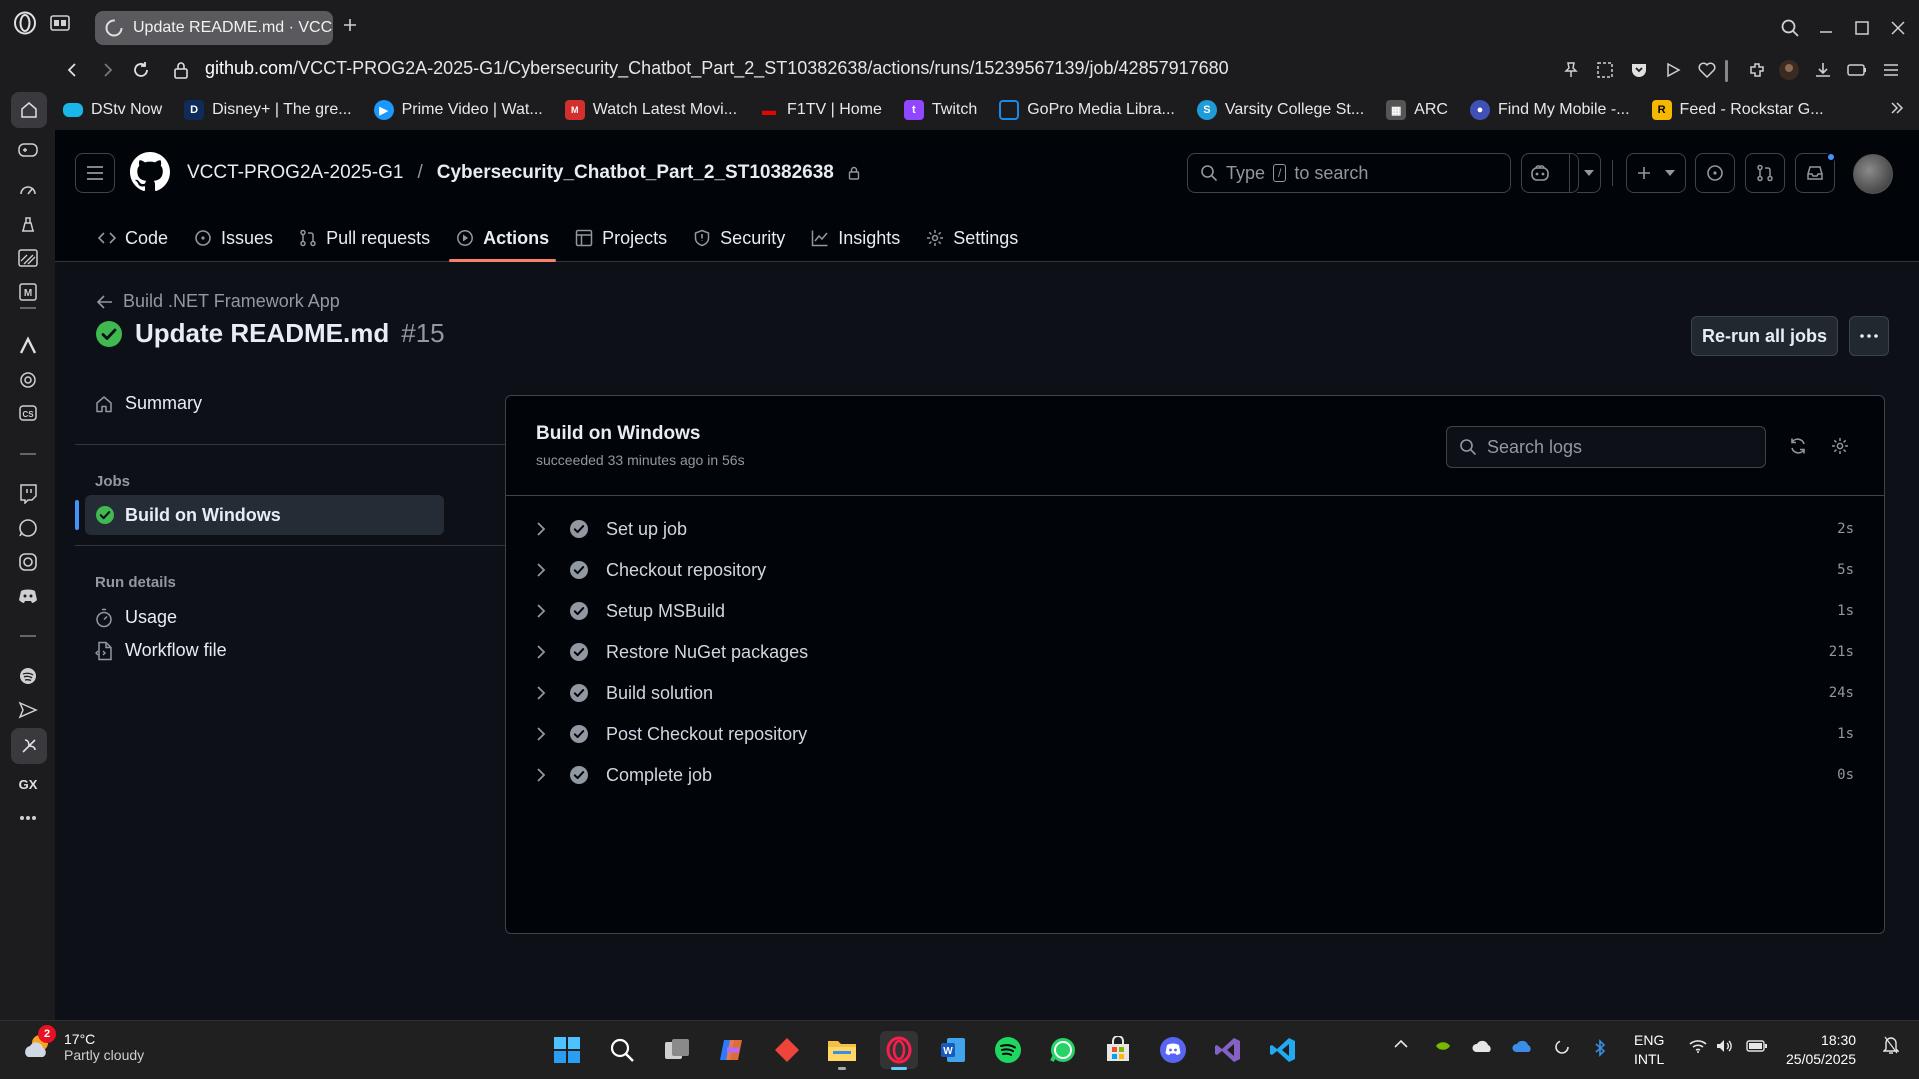  Describe the element at coordinates (1562, 1047) in the screenshot. I see `steam-tray-icon` at that location.